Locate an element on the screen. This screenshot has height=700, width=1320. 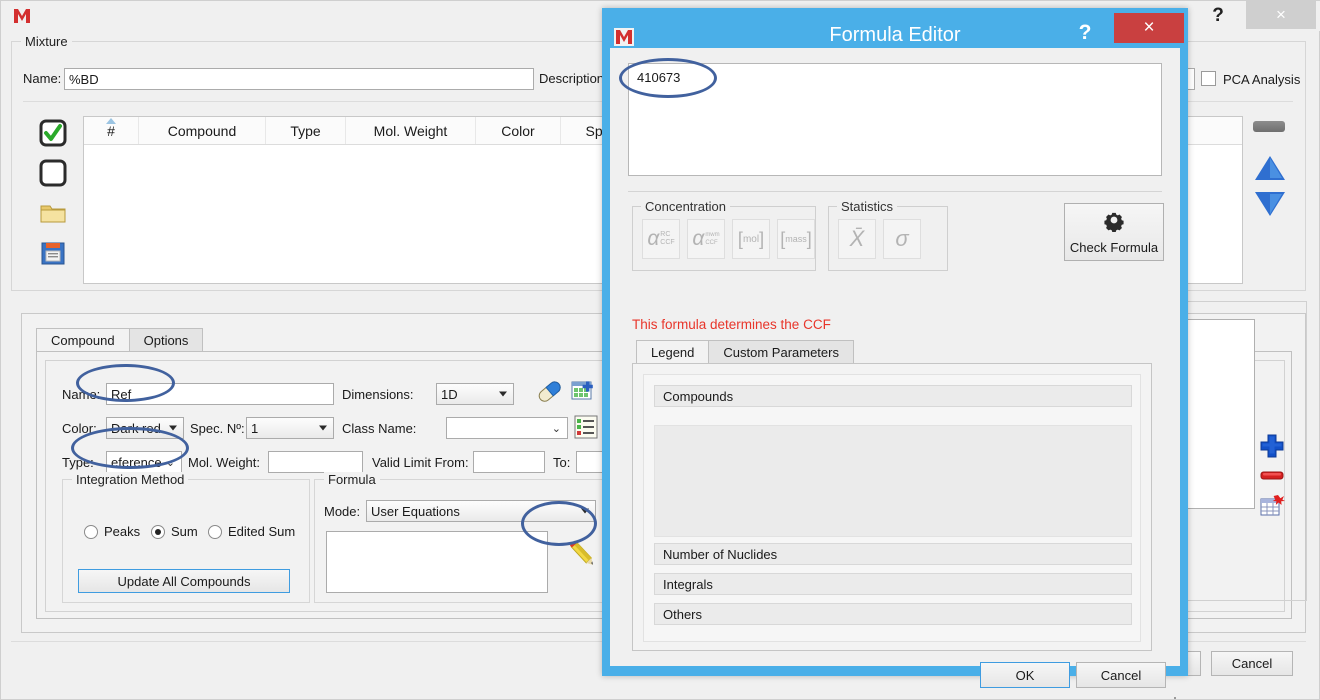
check-all-icon is located at coordinates (53, 133).